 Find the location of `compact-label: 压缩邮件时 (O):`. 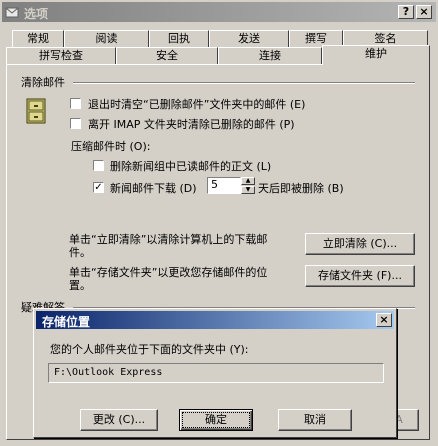

compact-label: 压缩邮件时 (O): is located at coordinates (111, 146).